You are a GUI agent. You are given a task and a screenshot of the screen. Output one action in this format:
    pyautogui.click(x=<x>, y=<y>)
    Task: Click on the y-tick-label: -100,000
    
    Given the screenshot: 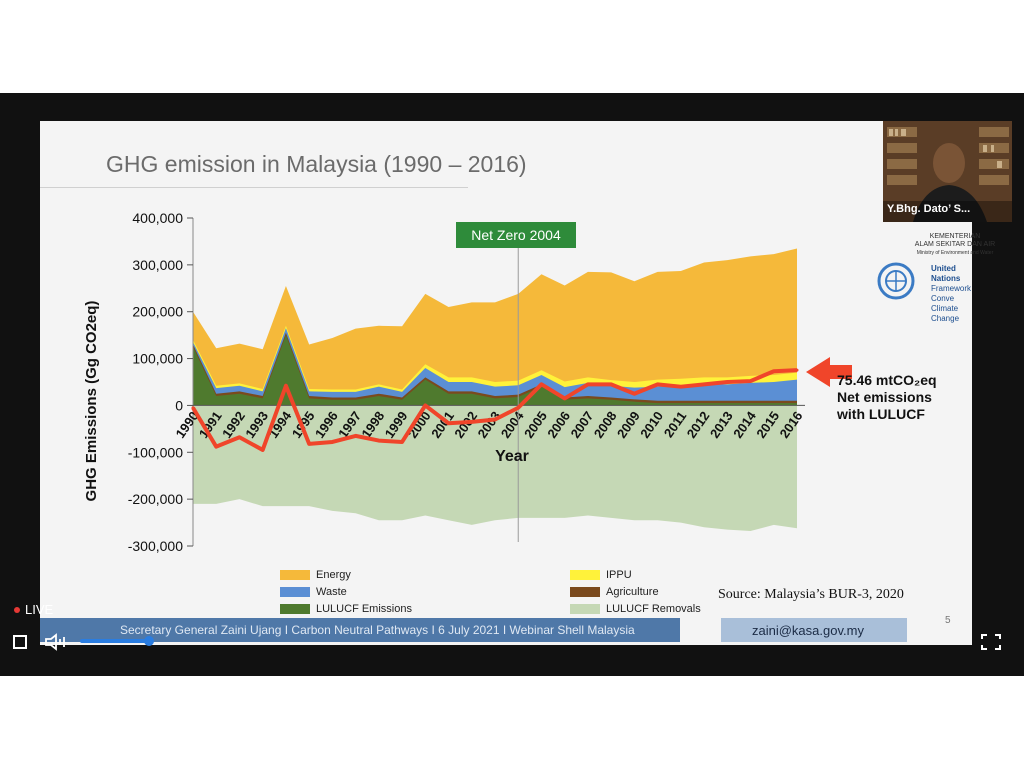 What is the action you would take?
    pyautogui.click(x=155, y=452)
    